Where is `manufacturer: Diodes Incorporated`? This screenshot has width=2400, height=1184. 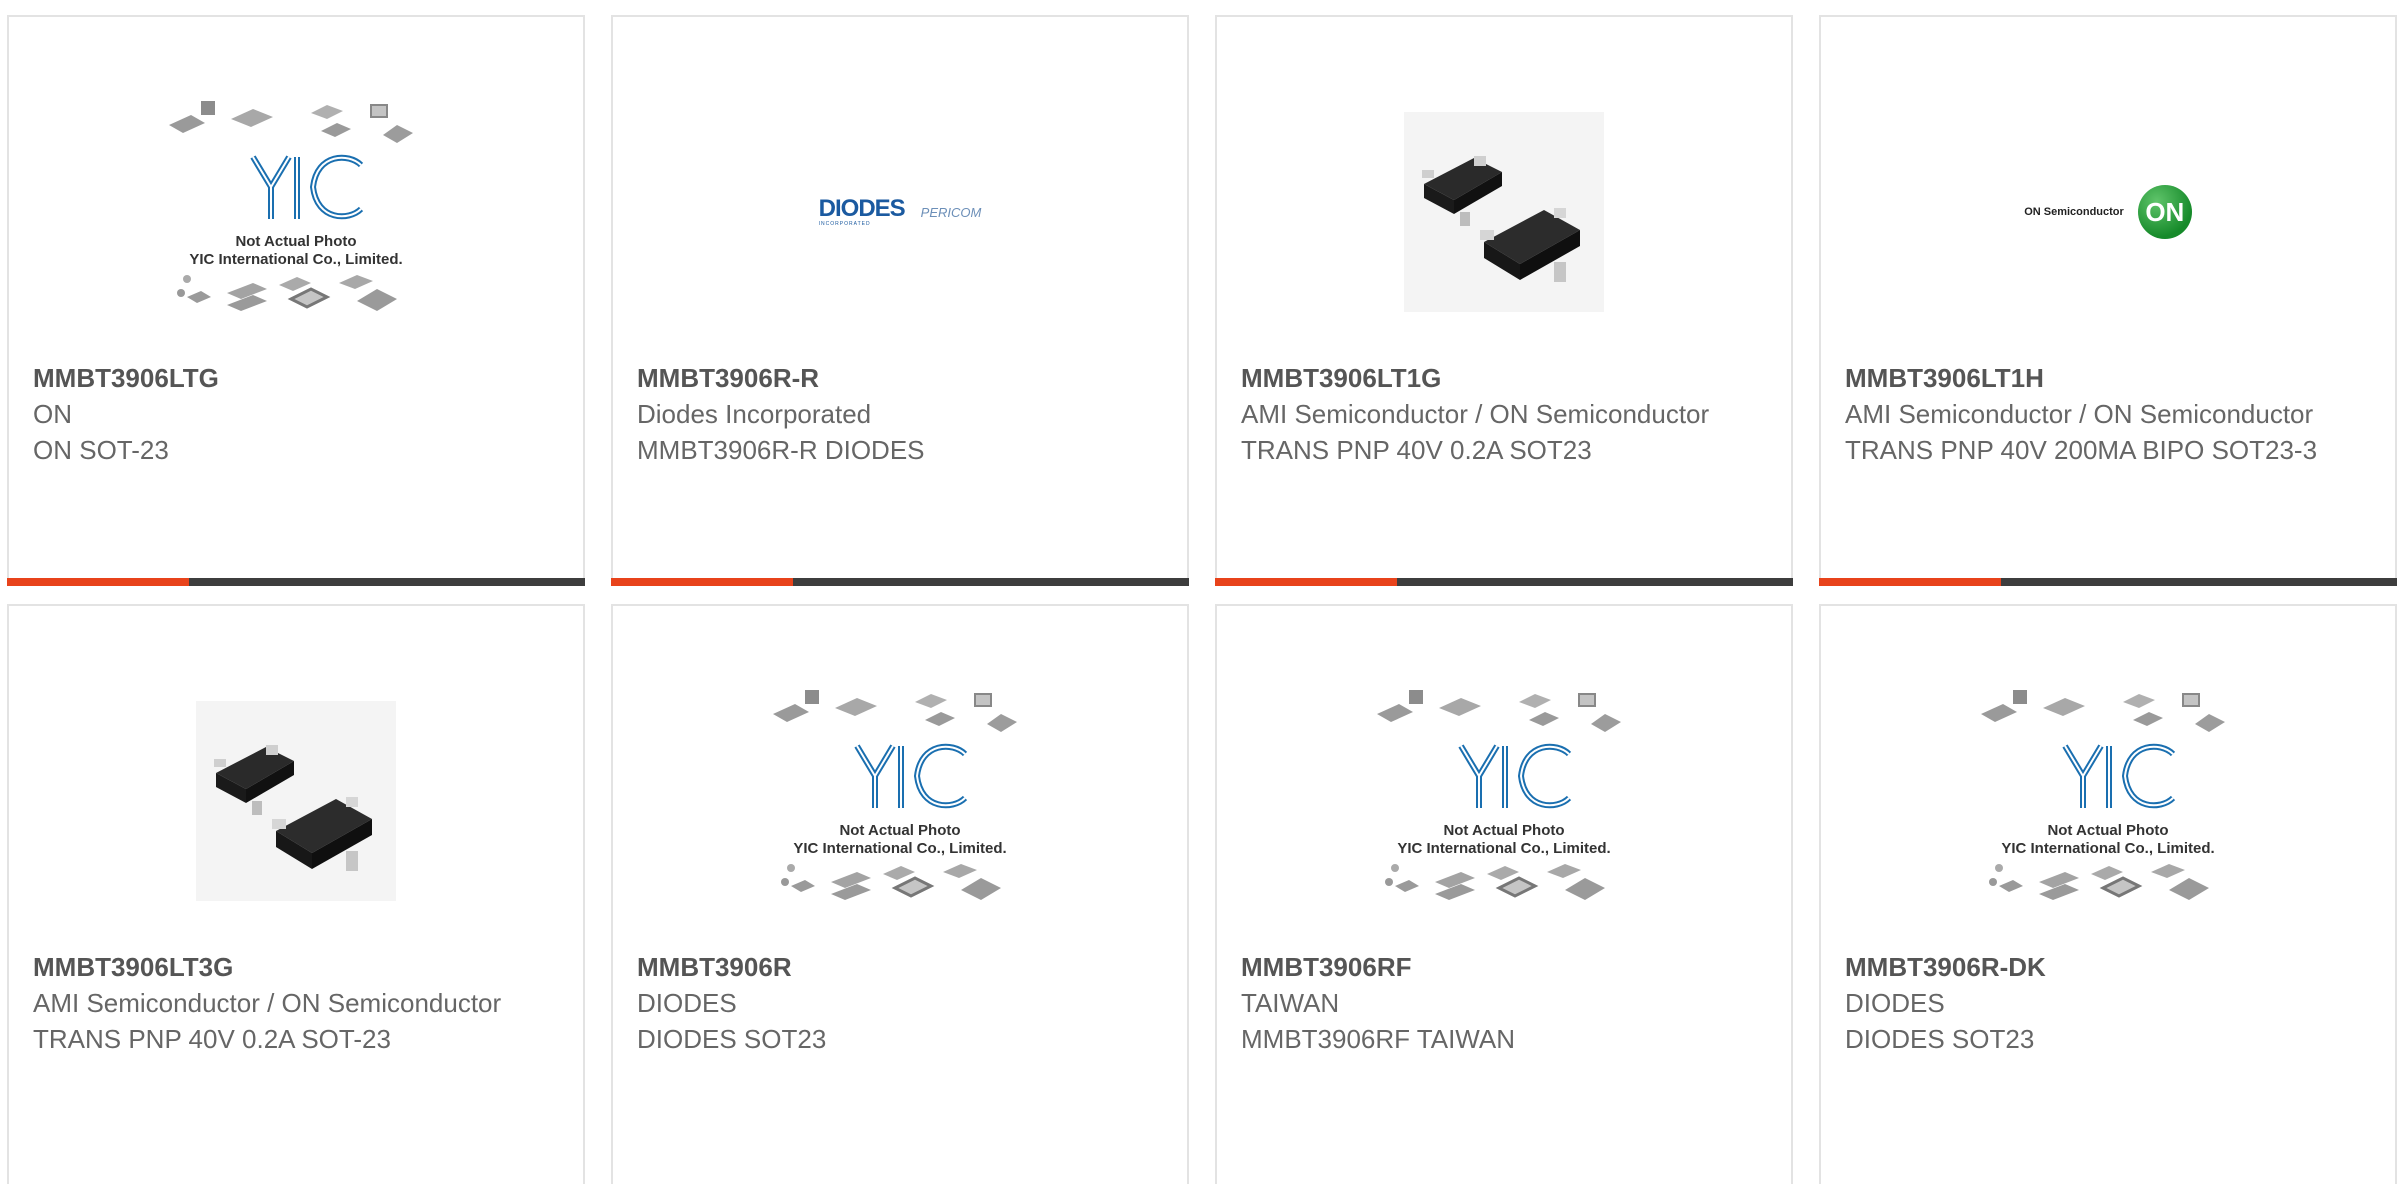
manufacturer: Diodes Incorporated is located at coordinates (754, 414).